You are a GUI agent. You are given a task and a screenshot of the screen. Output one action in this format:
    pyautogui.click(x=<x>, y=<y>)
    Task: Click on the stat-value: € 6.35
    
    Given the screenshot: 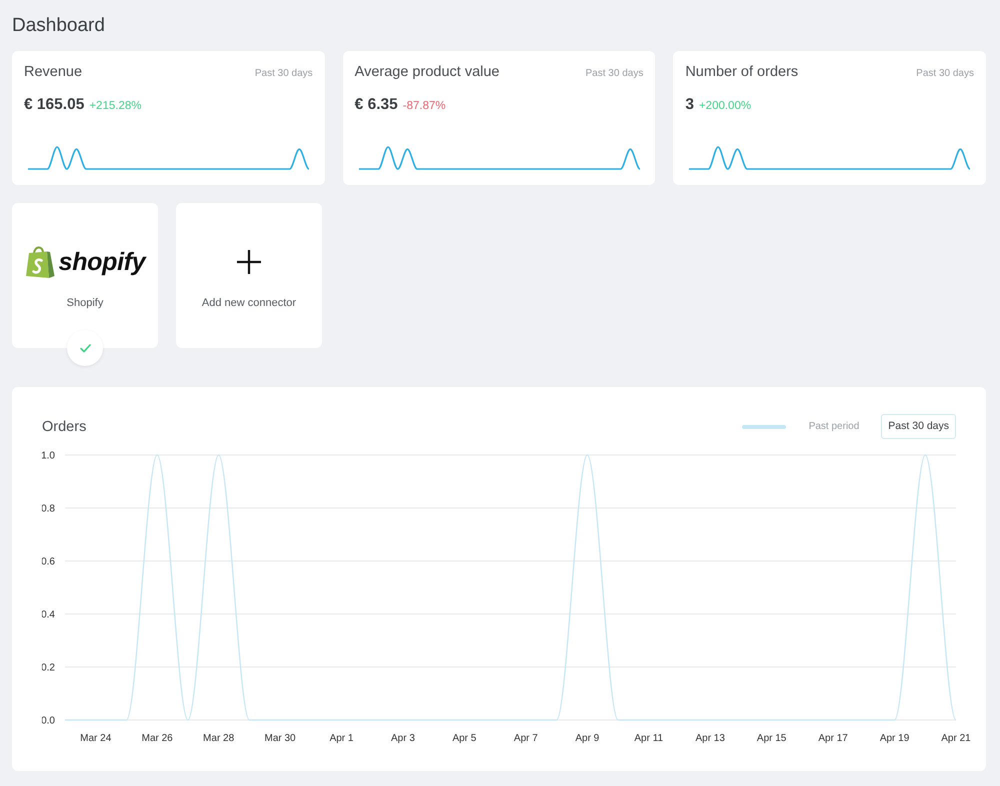 What is the action you would take?
    pyautogui.click(x=376, y=105)
    